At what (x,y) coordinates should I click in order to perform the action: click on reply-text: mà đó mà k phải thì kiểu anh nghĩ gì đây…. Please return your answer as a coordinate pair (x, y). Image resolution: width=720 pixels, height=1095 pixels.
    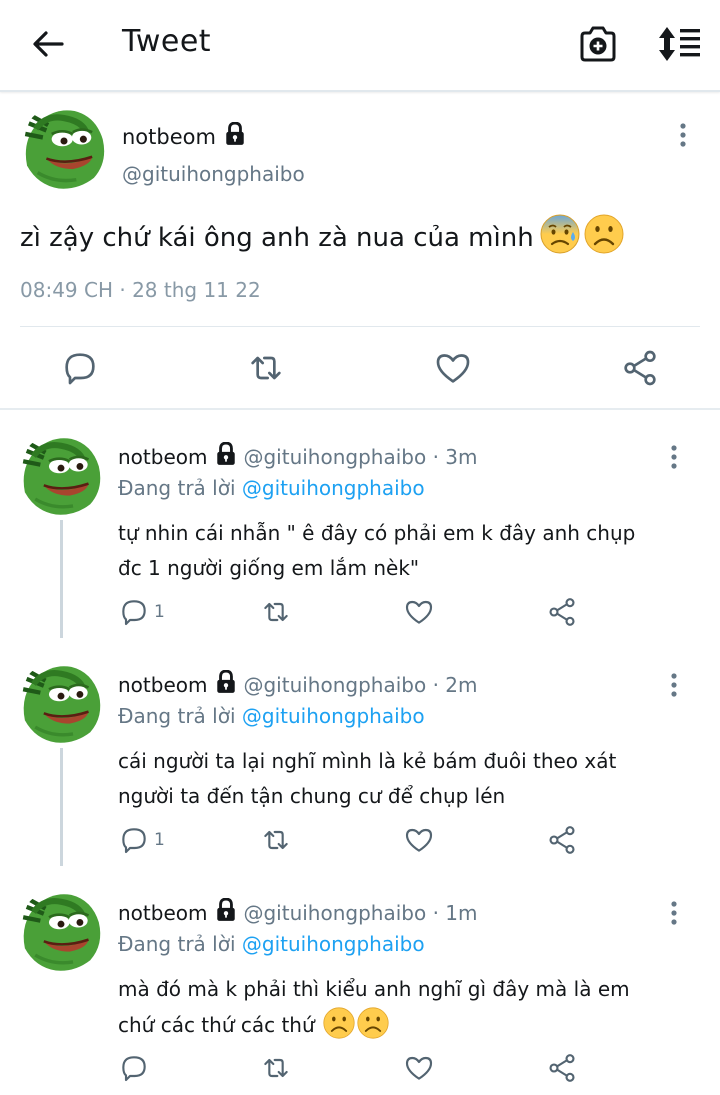
    Looking at the image, I should click on (374, 1008).